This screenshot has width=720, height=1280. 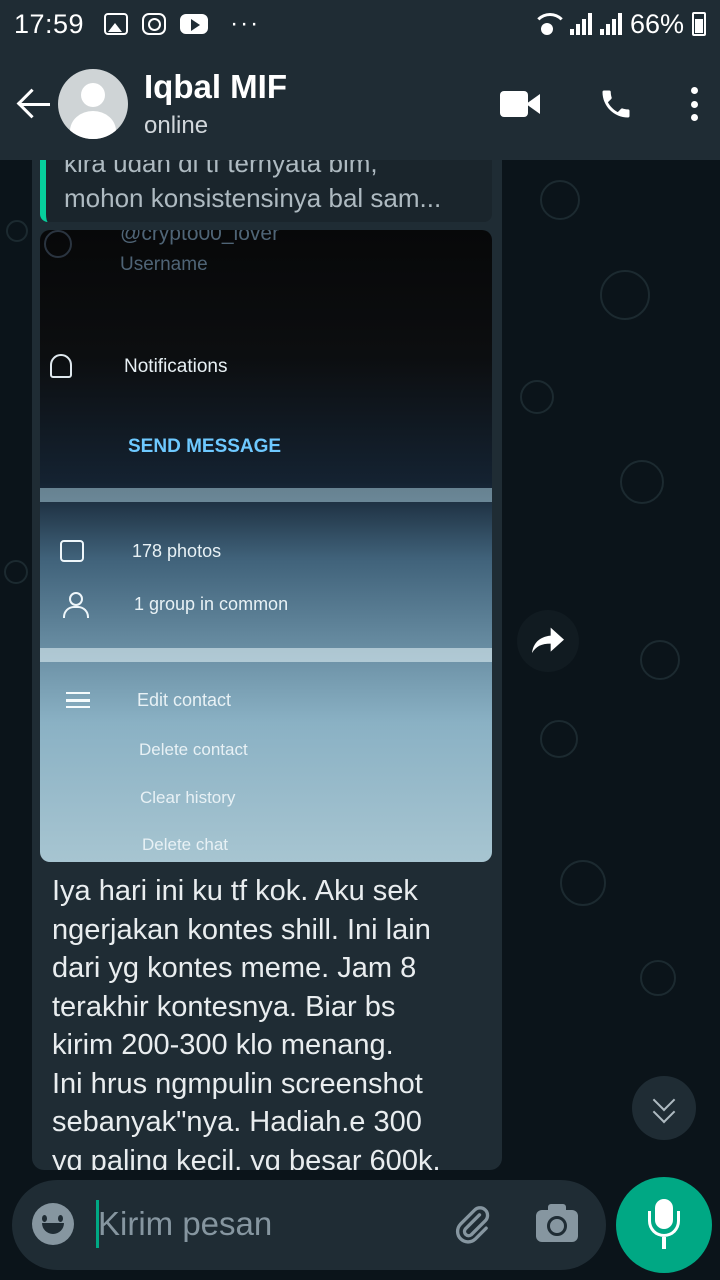 I want to click on message-line: dari yg kontes meme. Jam 8, so click(x=234, y=968).